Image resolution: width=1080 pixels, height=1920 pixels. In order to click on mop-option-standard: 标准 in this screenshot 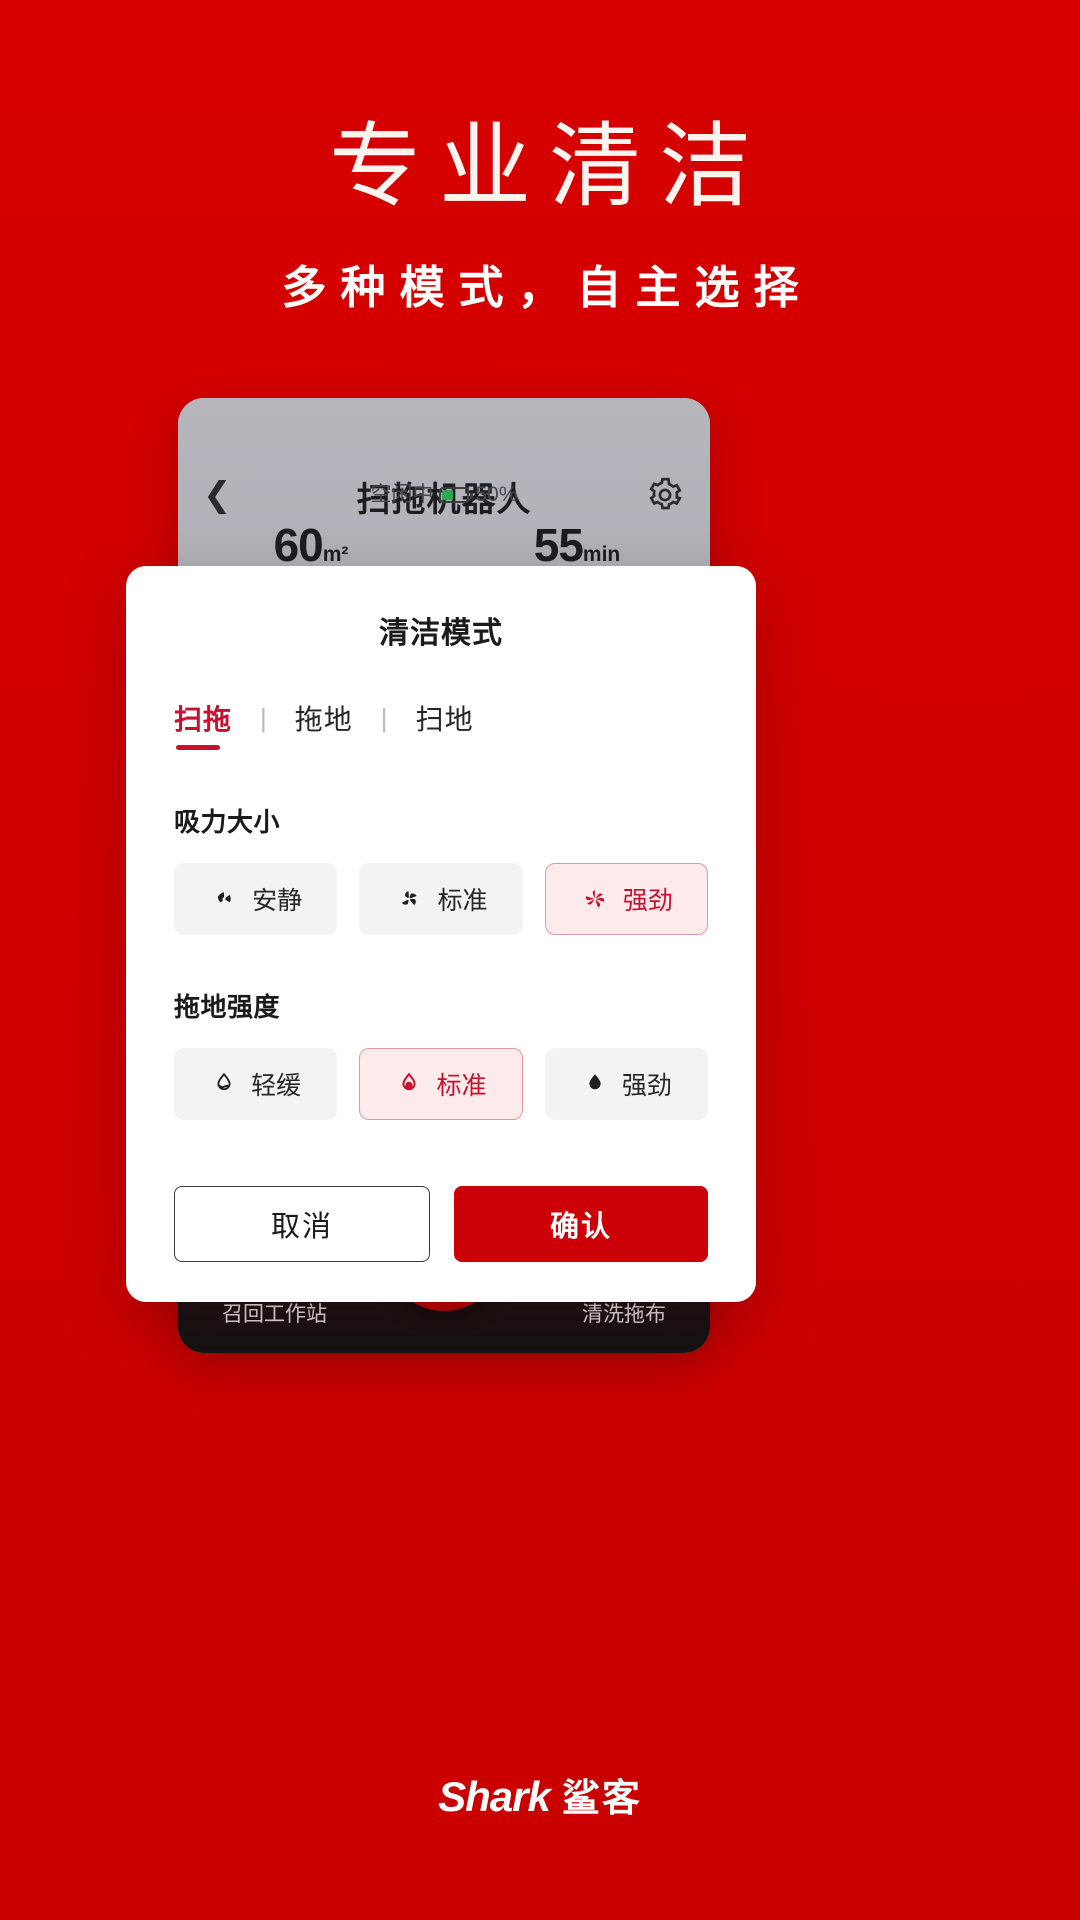, I will do `click(441, 1084)`.